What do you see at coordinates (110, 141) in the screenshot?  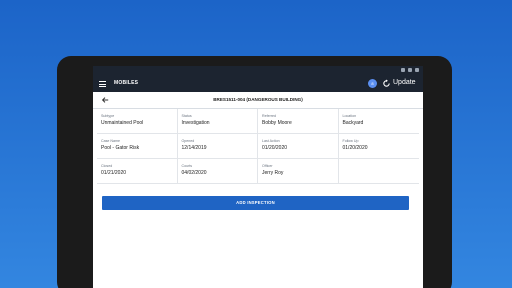 I see `field-label: Case Name` at bounding box center [110, 141].